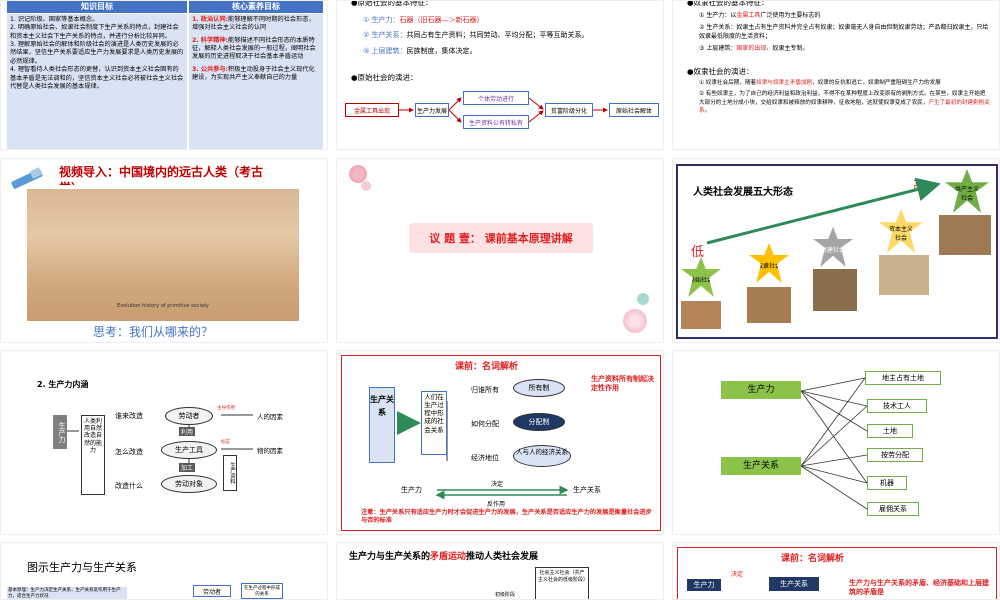  I want to click on option-machine: 机器, so click(887, 483).